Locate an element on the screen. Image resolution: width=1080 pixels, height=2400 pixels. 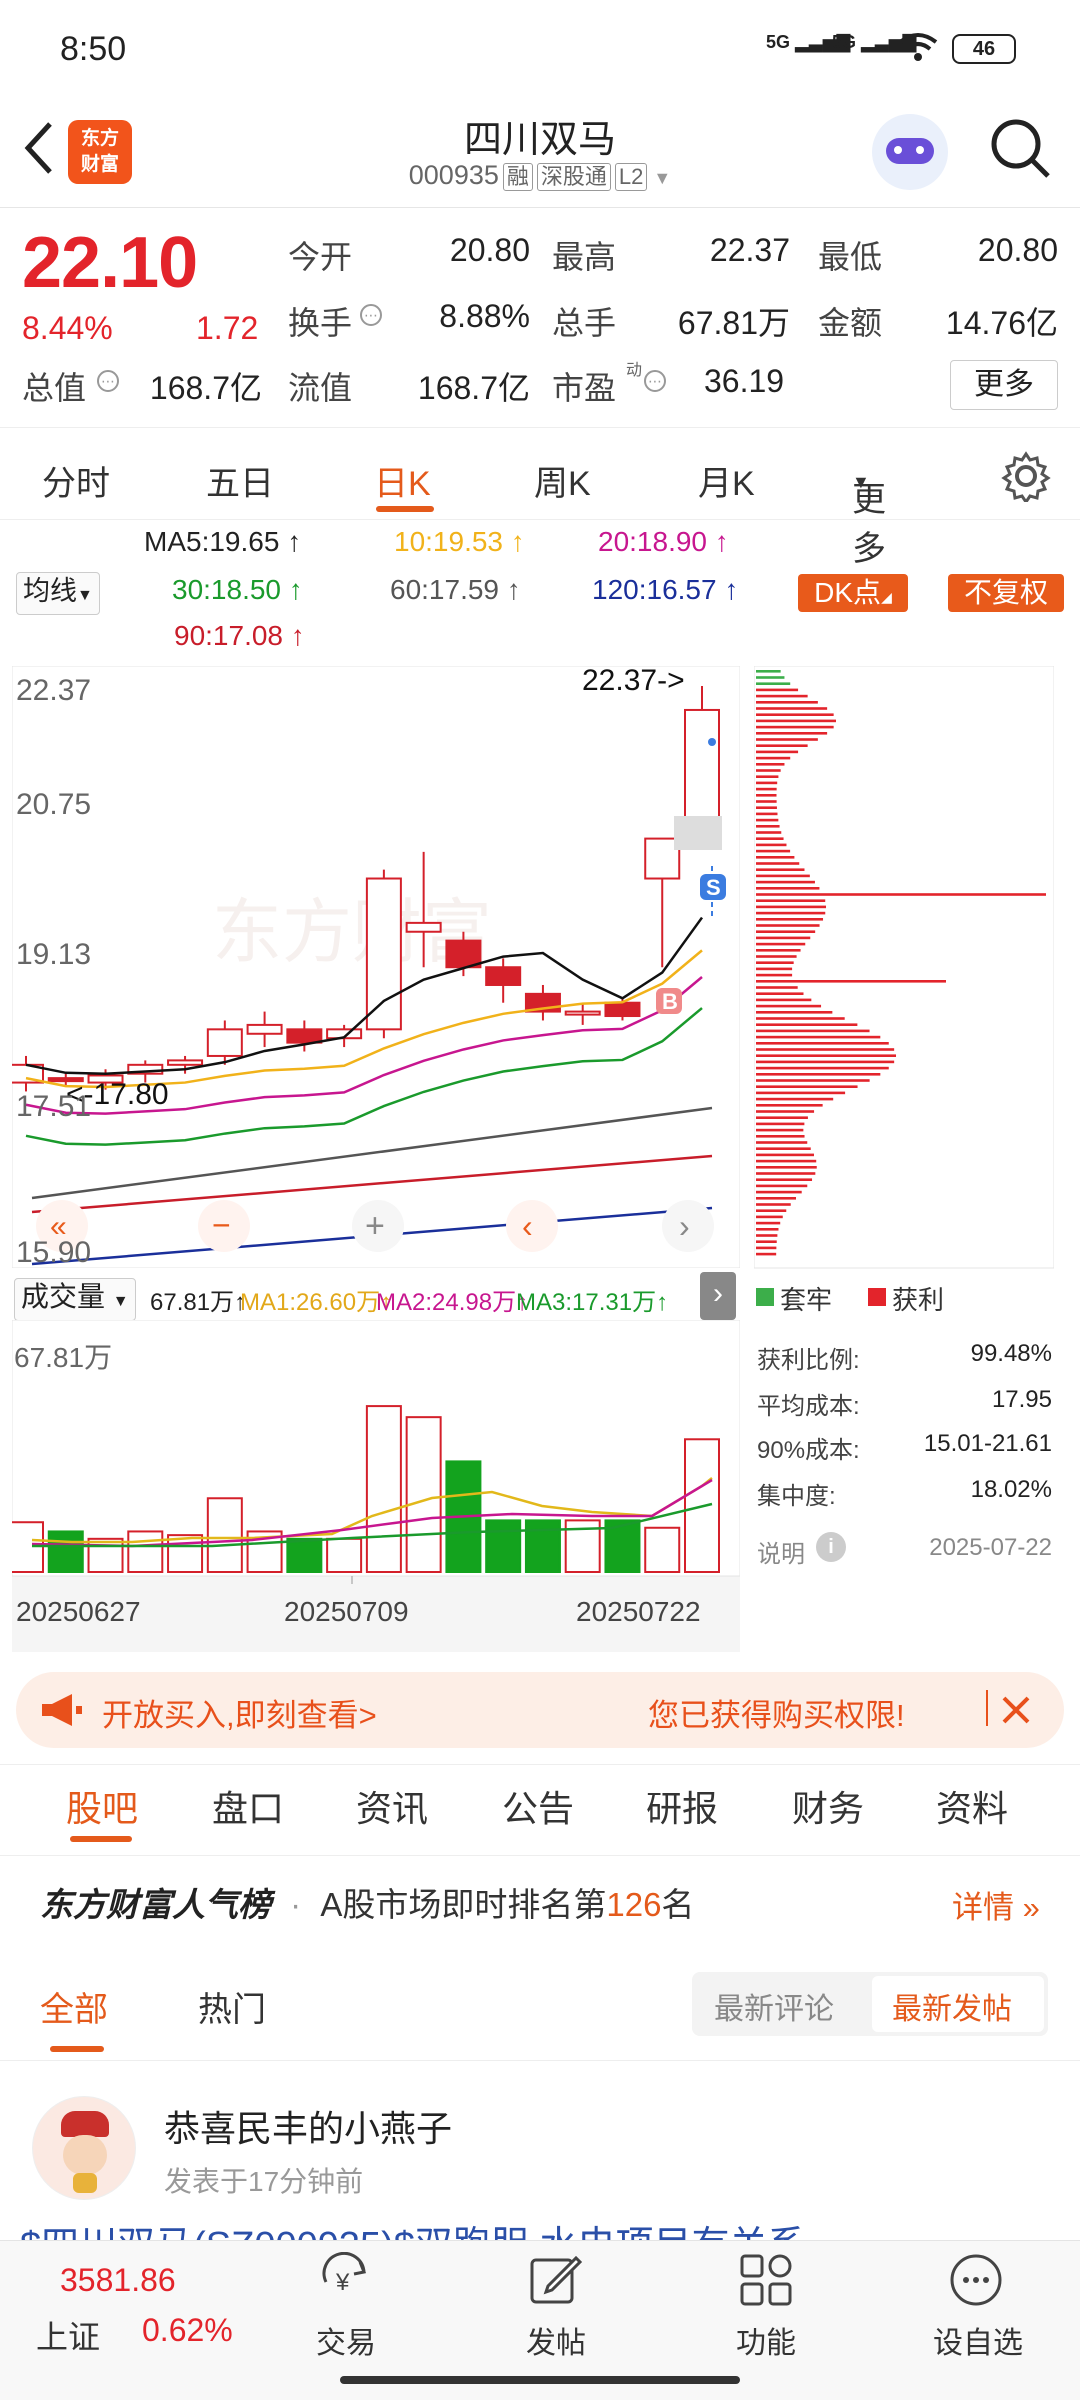
info-icon: i is located at coordinates (831, 1547).